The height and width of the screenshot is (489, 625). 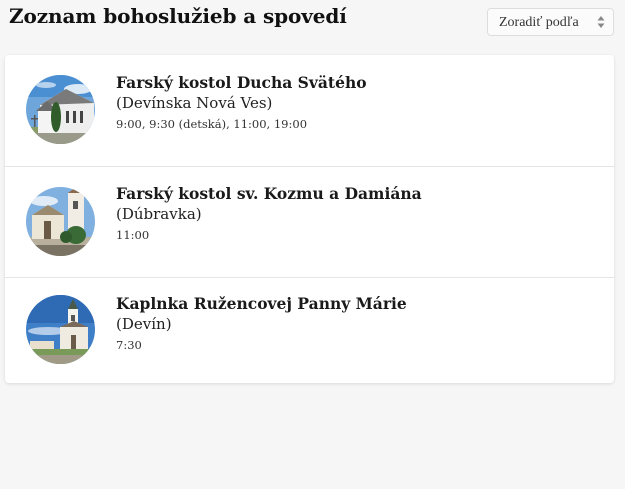 I want to click on chapel-photo-icon, so click(x=60, y=329).